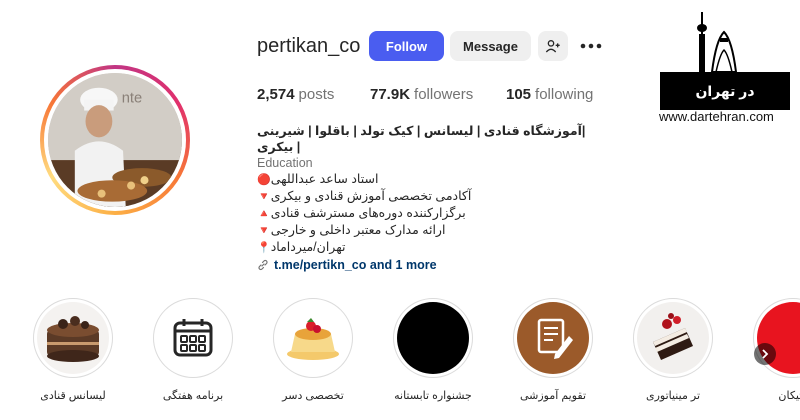  I want to click on highlight-label: برنامه هفتگی, so click(193, 396).